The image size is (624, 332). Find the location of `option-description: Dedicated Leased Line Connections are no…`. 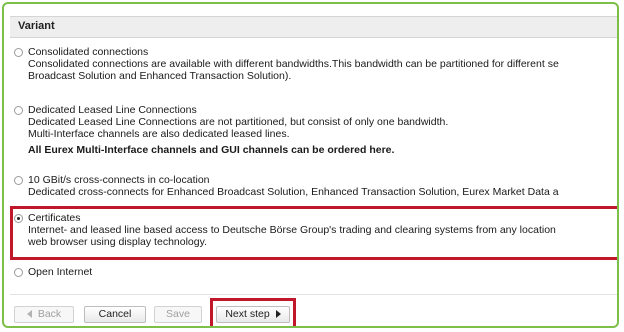

option-description: Dedicated Leased Line Connections are no… is located at coordinates (238, 122).